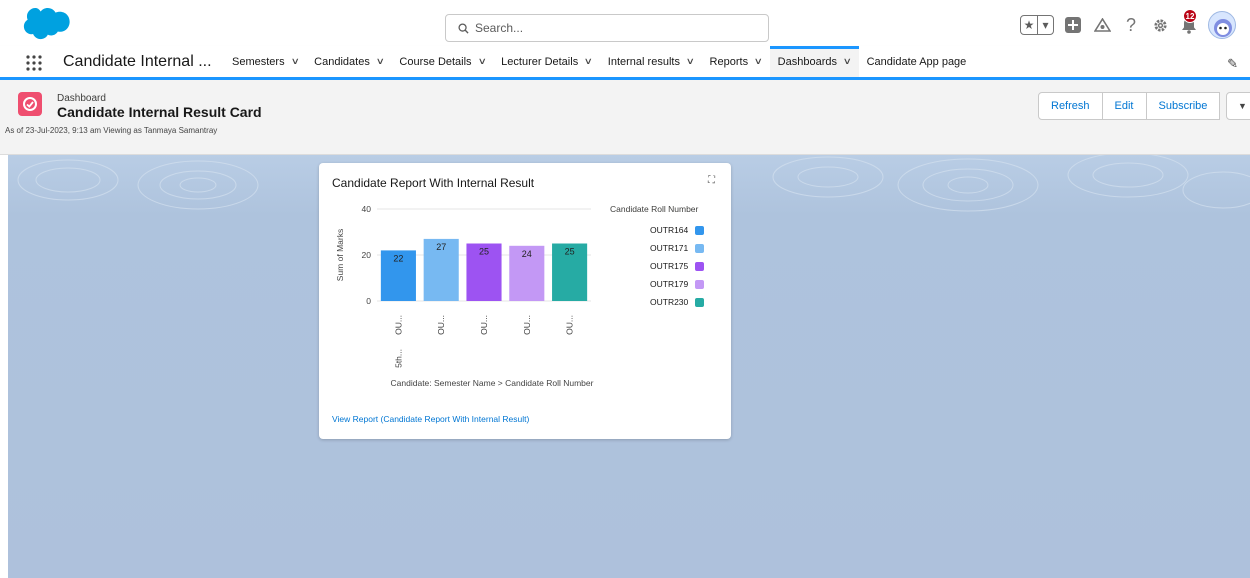  Describe the element at coordinates (340, 255) in the screenshot. I see `y-axis-title: Sum of Marks` at that location.